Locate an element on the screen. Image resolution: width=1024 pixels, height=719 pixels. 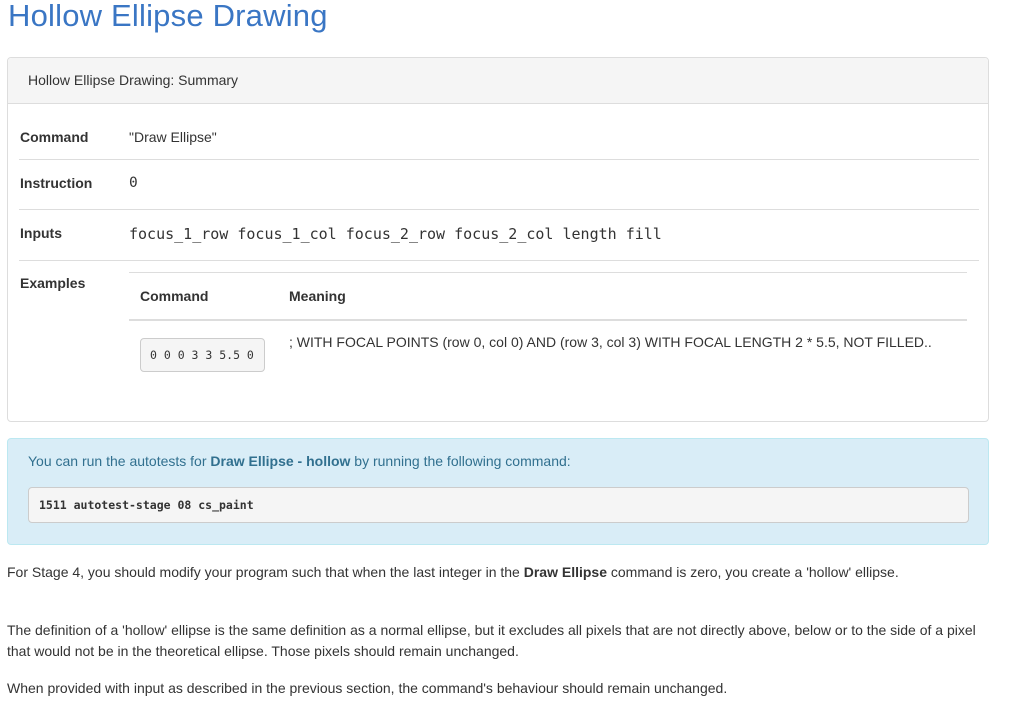
paragraph-bold-command: Draw Ellipse is located at coordinates (565, 572).